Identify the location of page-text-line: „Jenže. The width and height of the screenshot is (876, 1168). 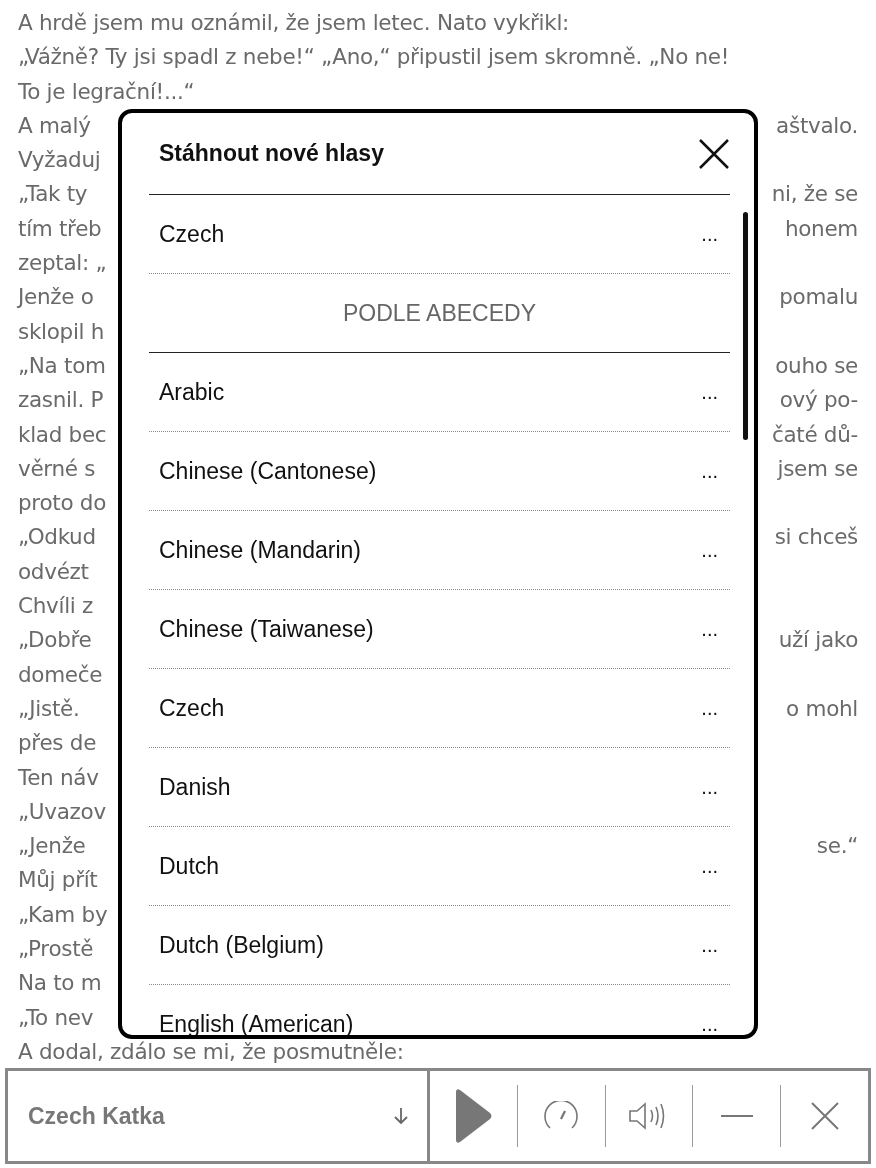
(52, 846).